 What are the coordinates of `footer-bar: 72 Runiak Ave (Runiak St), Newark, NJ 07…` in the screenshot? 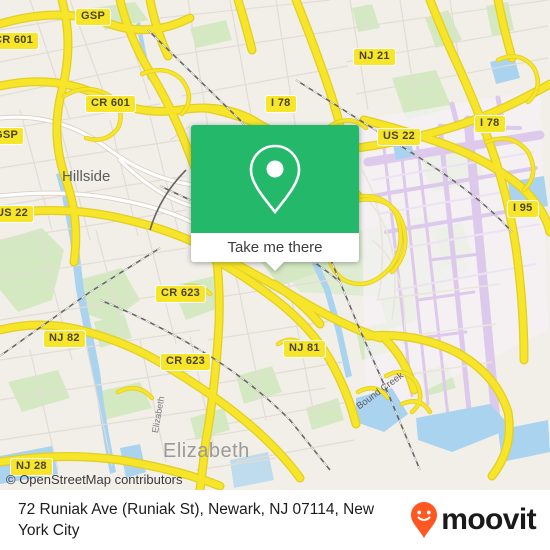 It's located at (275, 520).